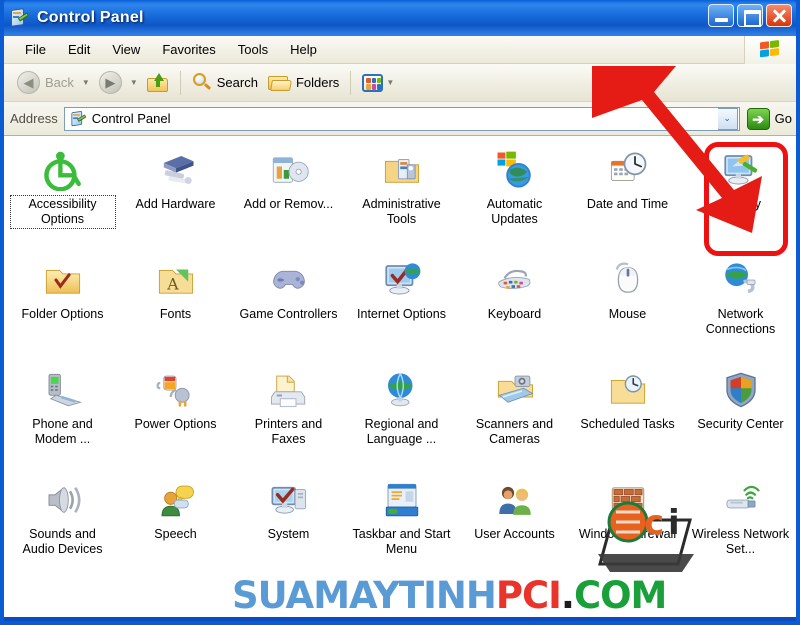 The image size is (800, 625). Describe the element at coordinates (770, 50) in the screenshot. I see `windows-flag-icon` at that location.